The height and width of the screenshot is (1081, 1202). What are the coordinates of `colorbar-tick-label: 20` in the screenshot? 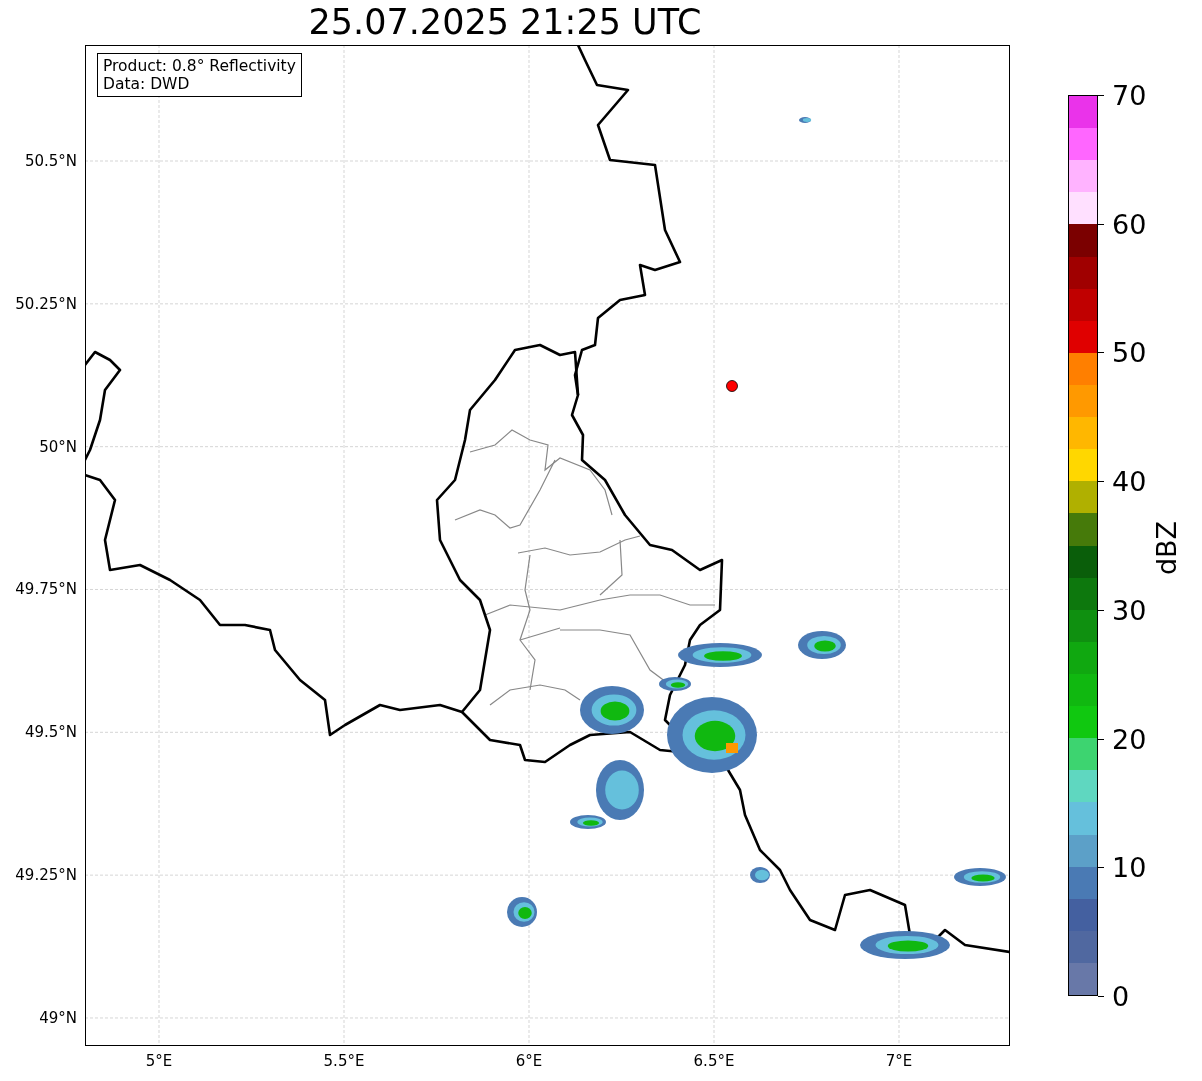 It's located at (1129, 739).